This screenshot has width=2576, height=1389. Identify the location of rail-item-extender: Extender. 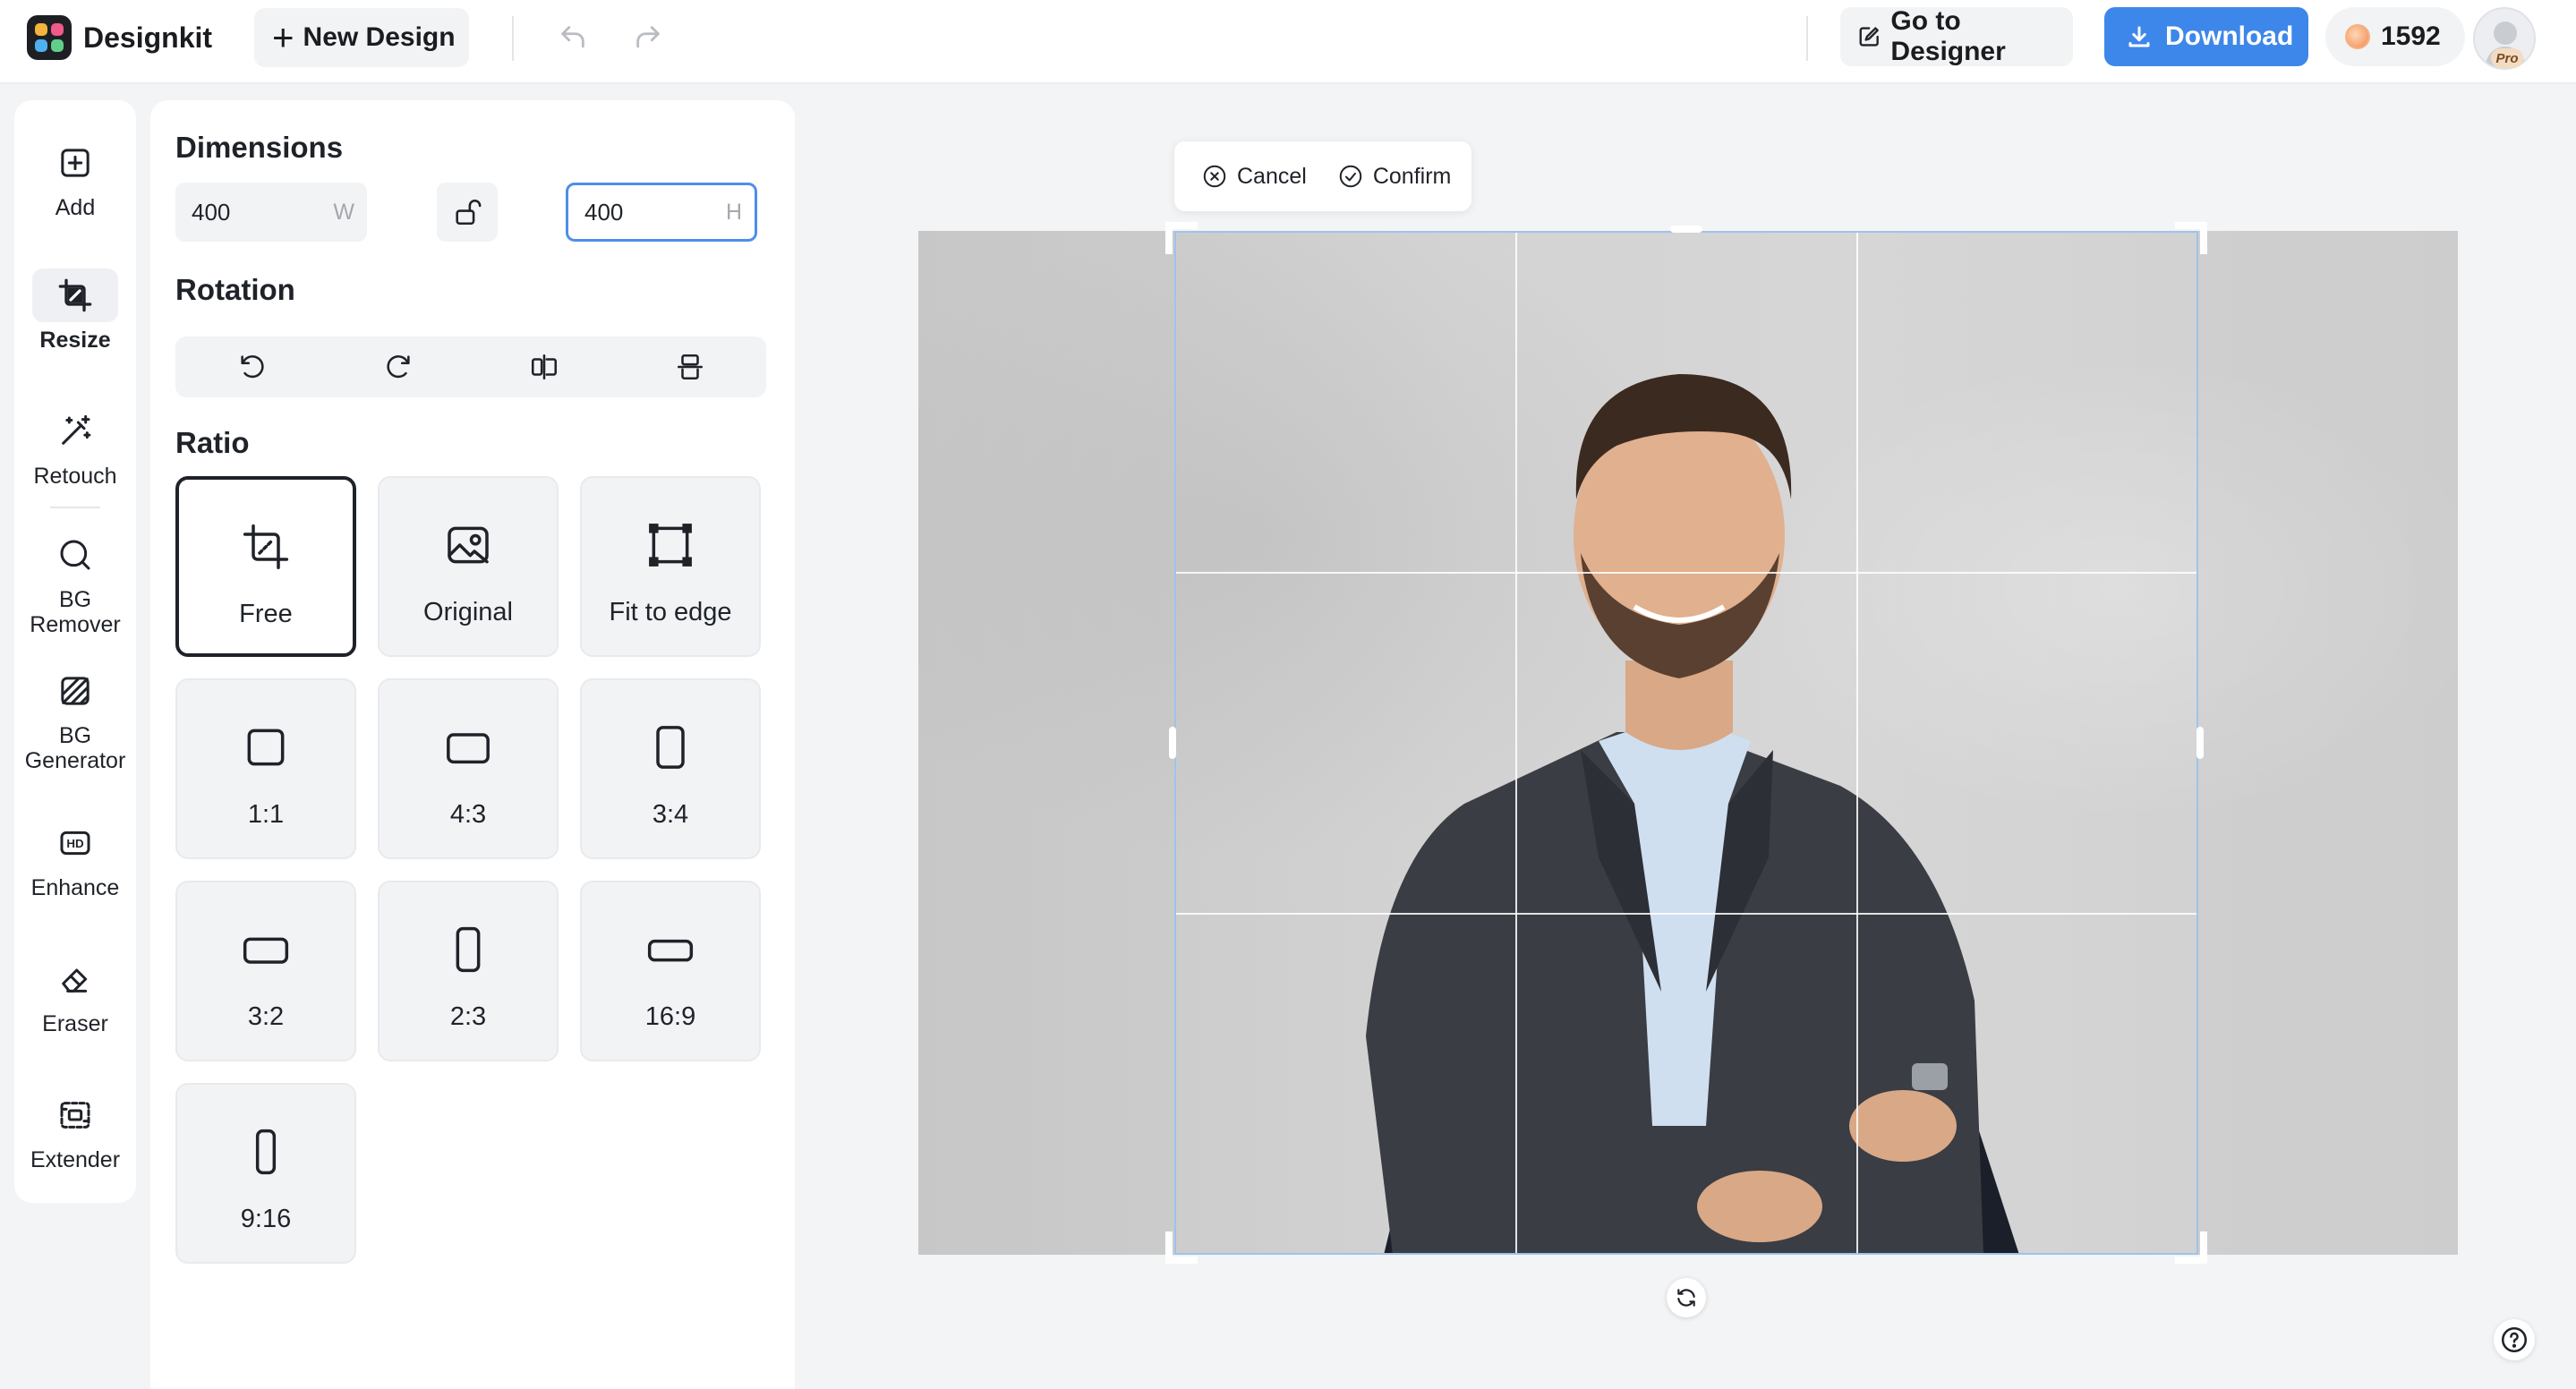
(75, 1130).